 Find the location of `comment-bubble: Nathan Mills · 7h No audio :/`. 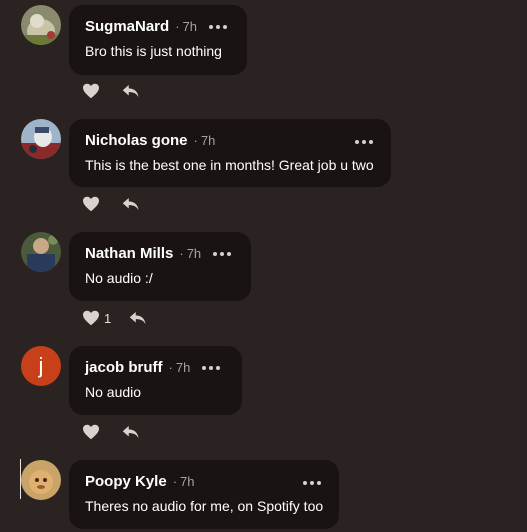

comment-bubble: Nathan Mills · 7h No audio :/ is located at coordinates (160, 266).